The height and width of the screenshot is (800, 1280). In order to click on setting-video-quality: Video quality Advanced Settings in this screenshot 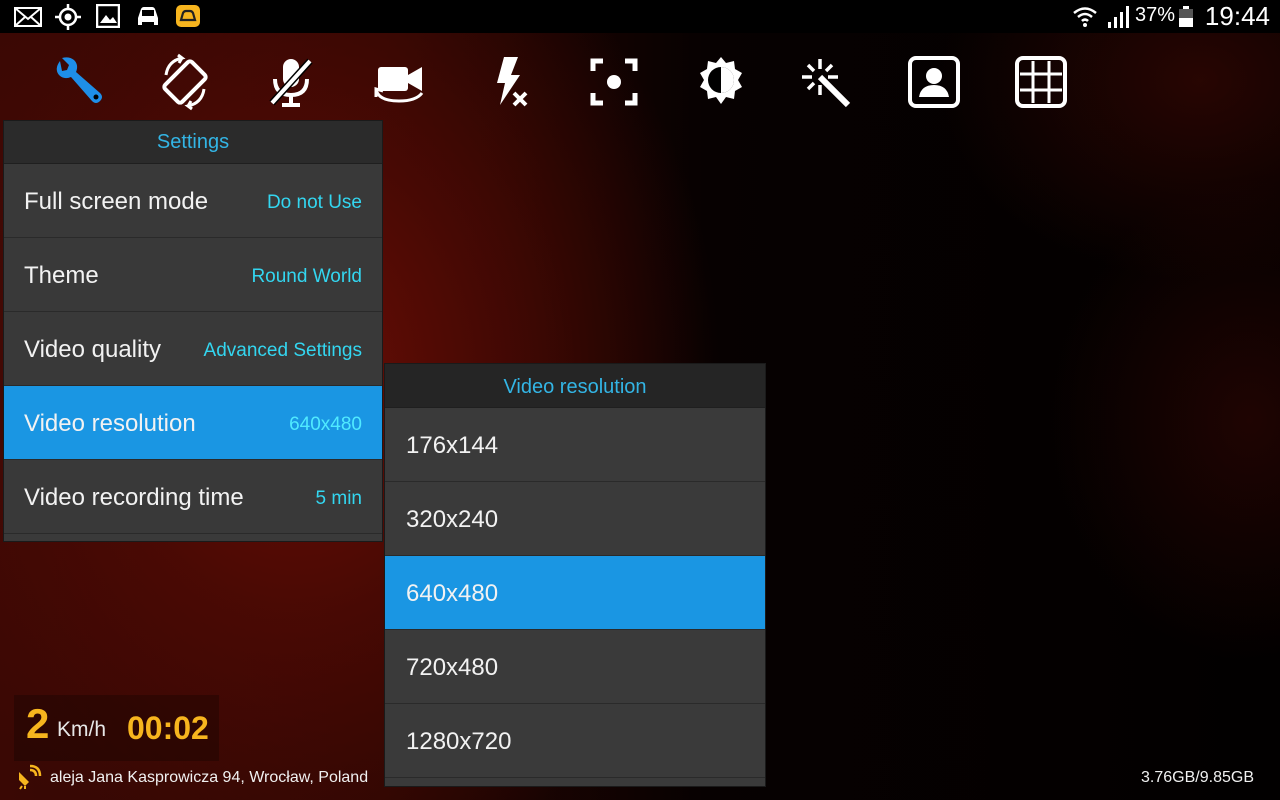, I will do `click(193, 349)`.